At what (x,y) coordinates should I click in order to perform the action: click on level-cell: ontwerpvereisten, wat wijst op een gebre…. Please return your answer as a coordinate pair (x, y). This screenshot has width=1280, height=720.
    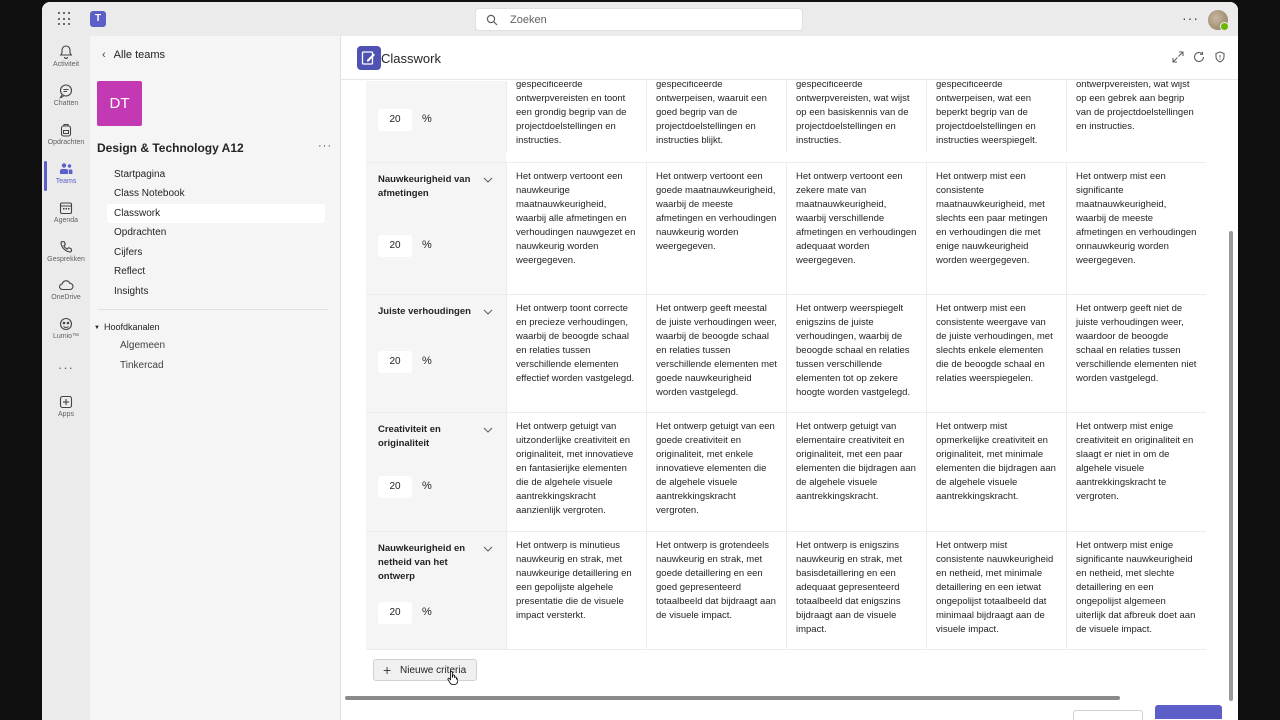
    Looking at the image, I should click on (1136, 116).